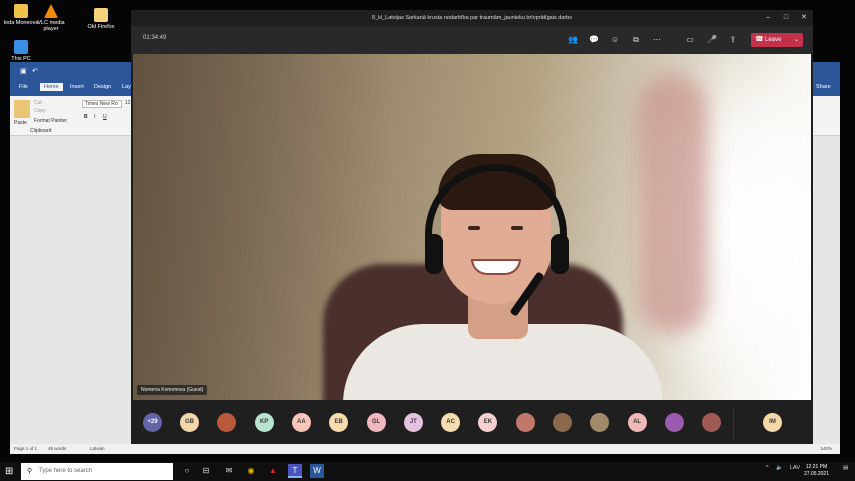  I want to click on rooms-icon: ⧉, so click(636, 40).